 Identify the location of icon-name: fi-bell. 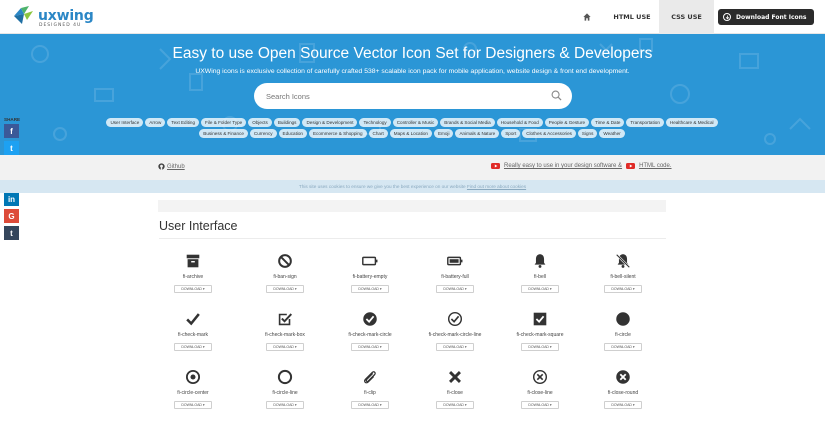
(540, 277).